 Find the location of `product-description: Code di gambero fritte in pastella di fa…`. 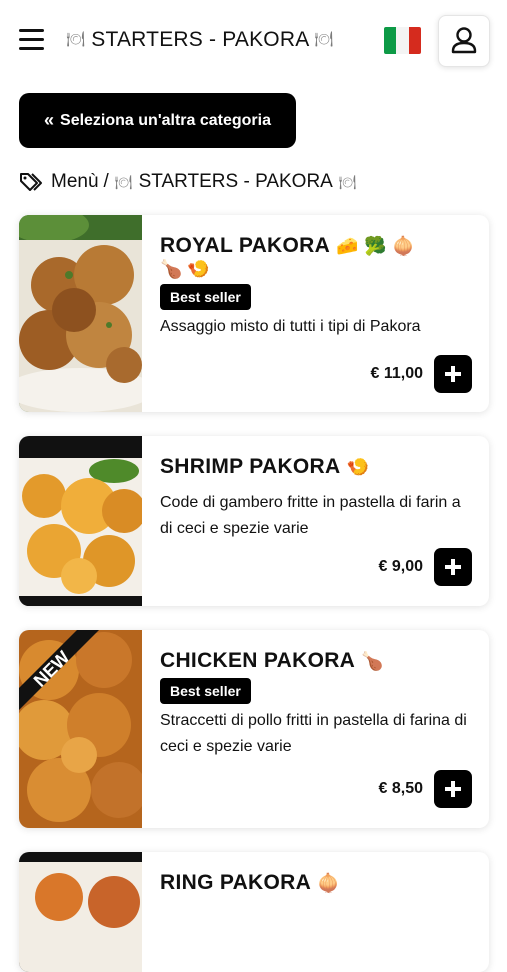

product-description: Code di gambero fritte in pastella di fa… is located at coordinates (310, 515).